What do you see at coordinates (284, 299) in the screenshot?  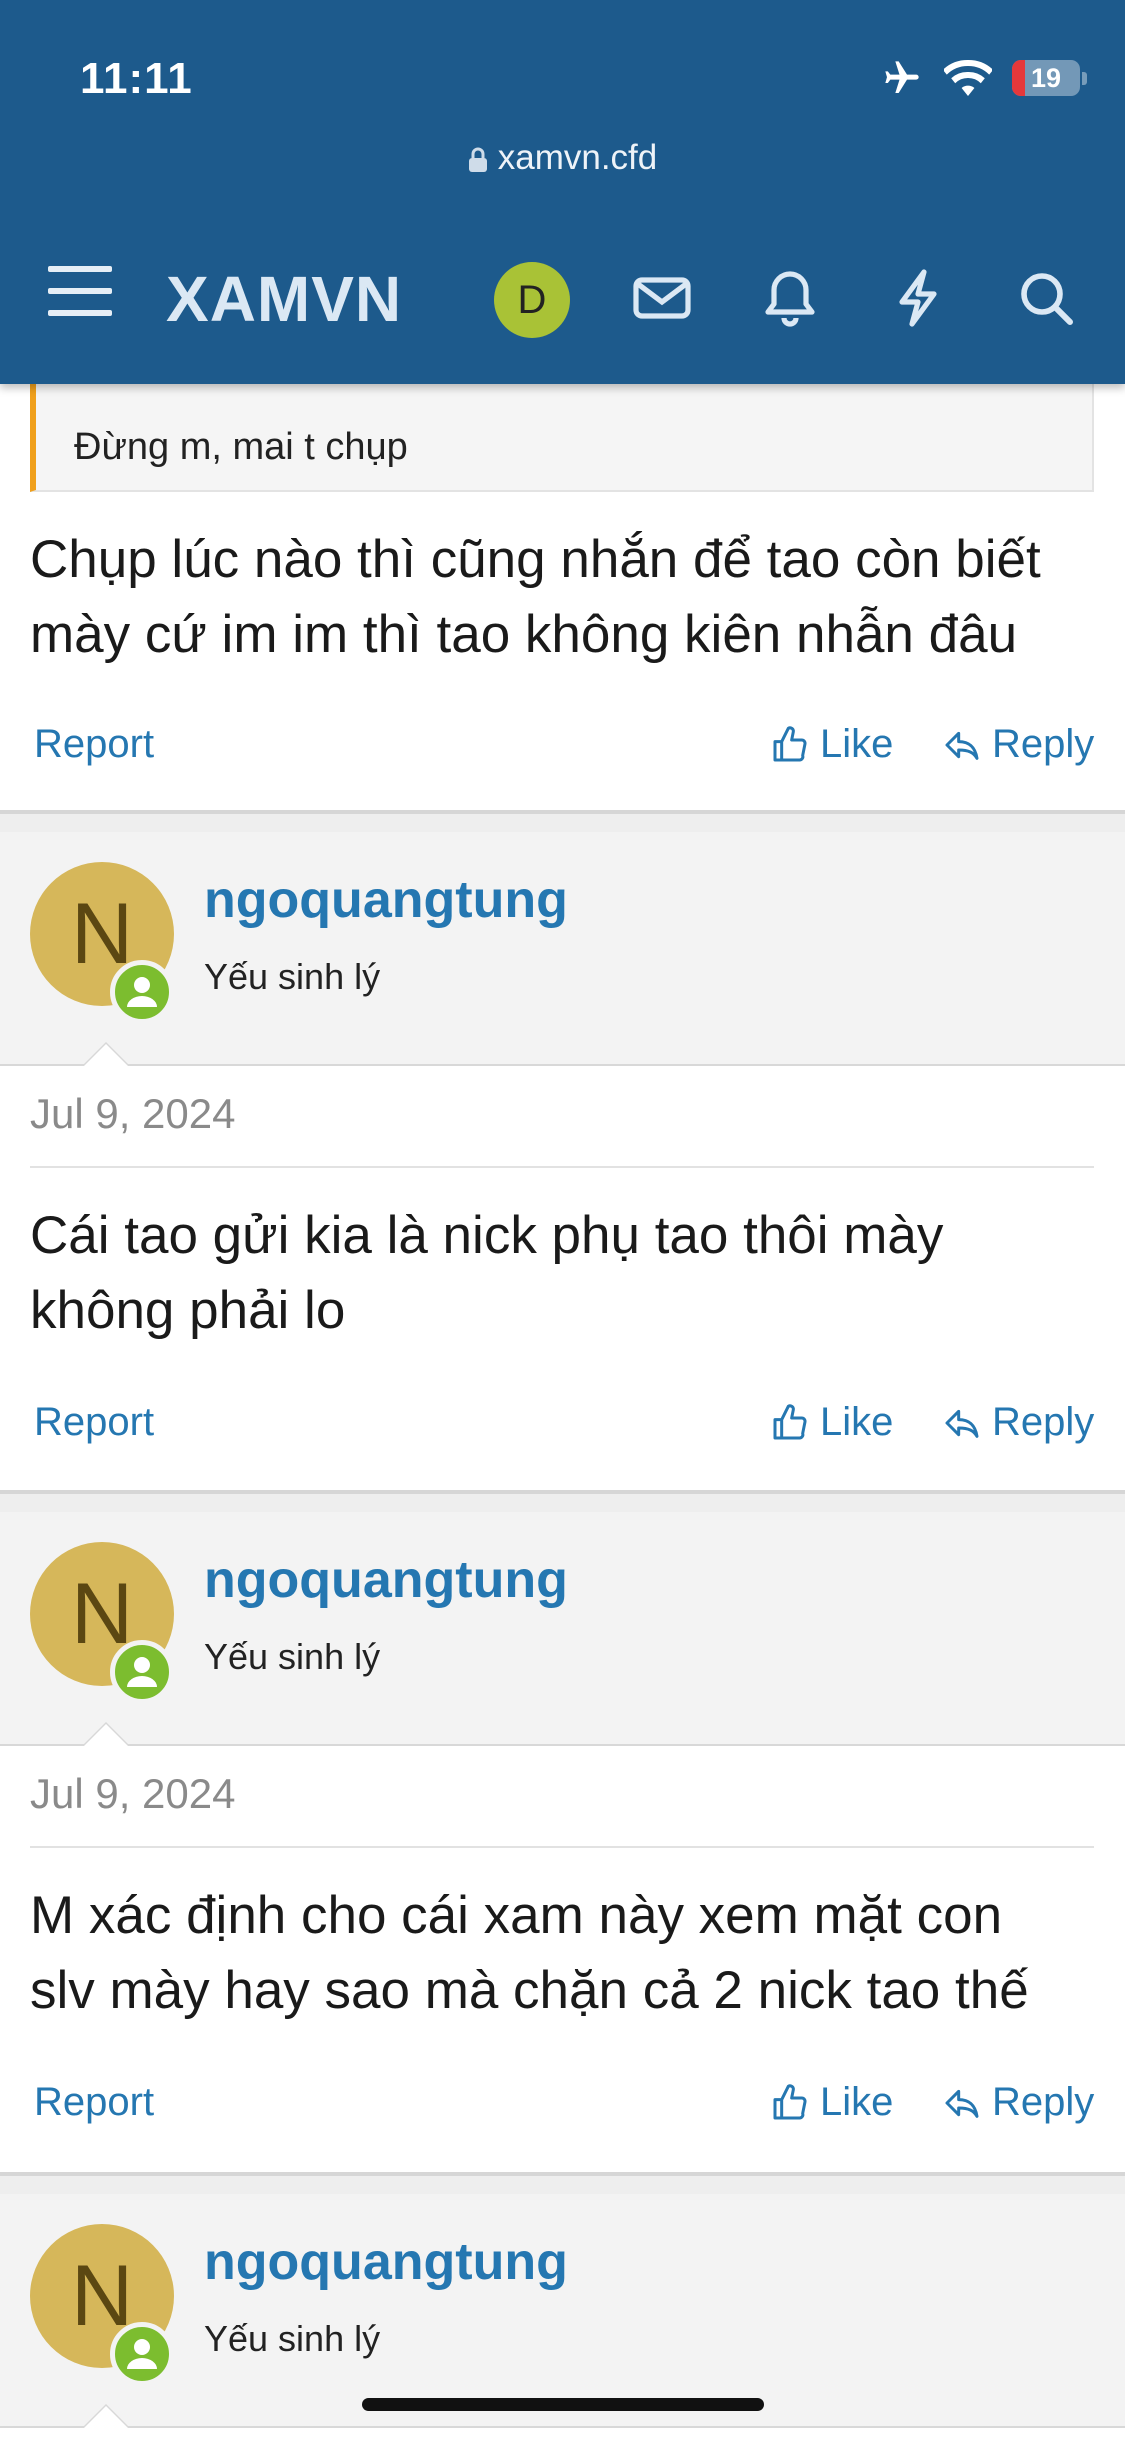 I see `site-logo: XAMVN` at bounding box center [284, 299].